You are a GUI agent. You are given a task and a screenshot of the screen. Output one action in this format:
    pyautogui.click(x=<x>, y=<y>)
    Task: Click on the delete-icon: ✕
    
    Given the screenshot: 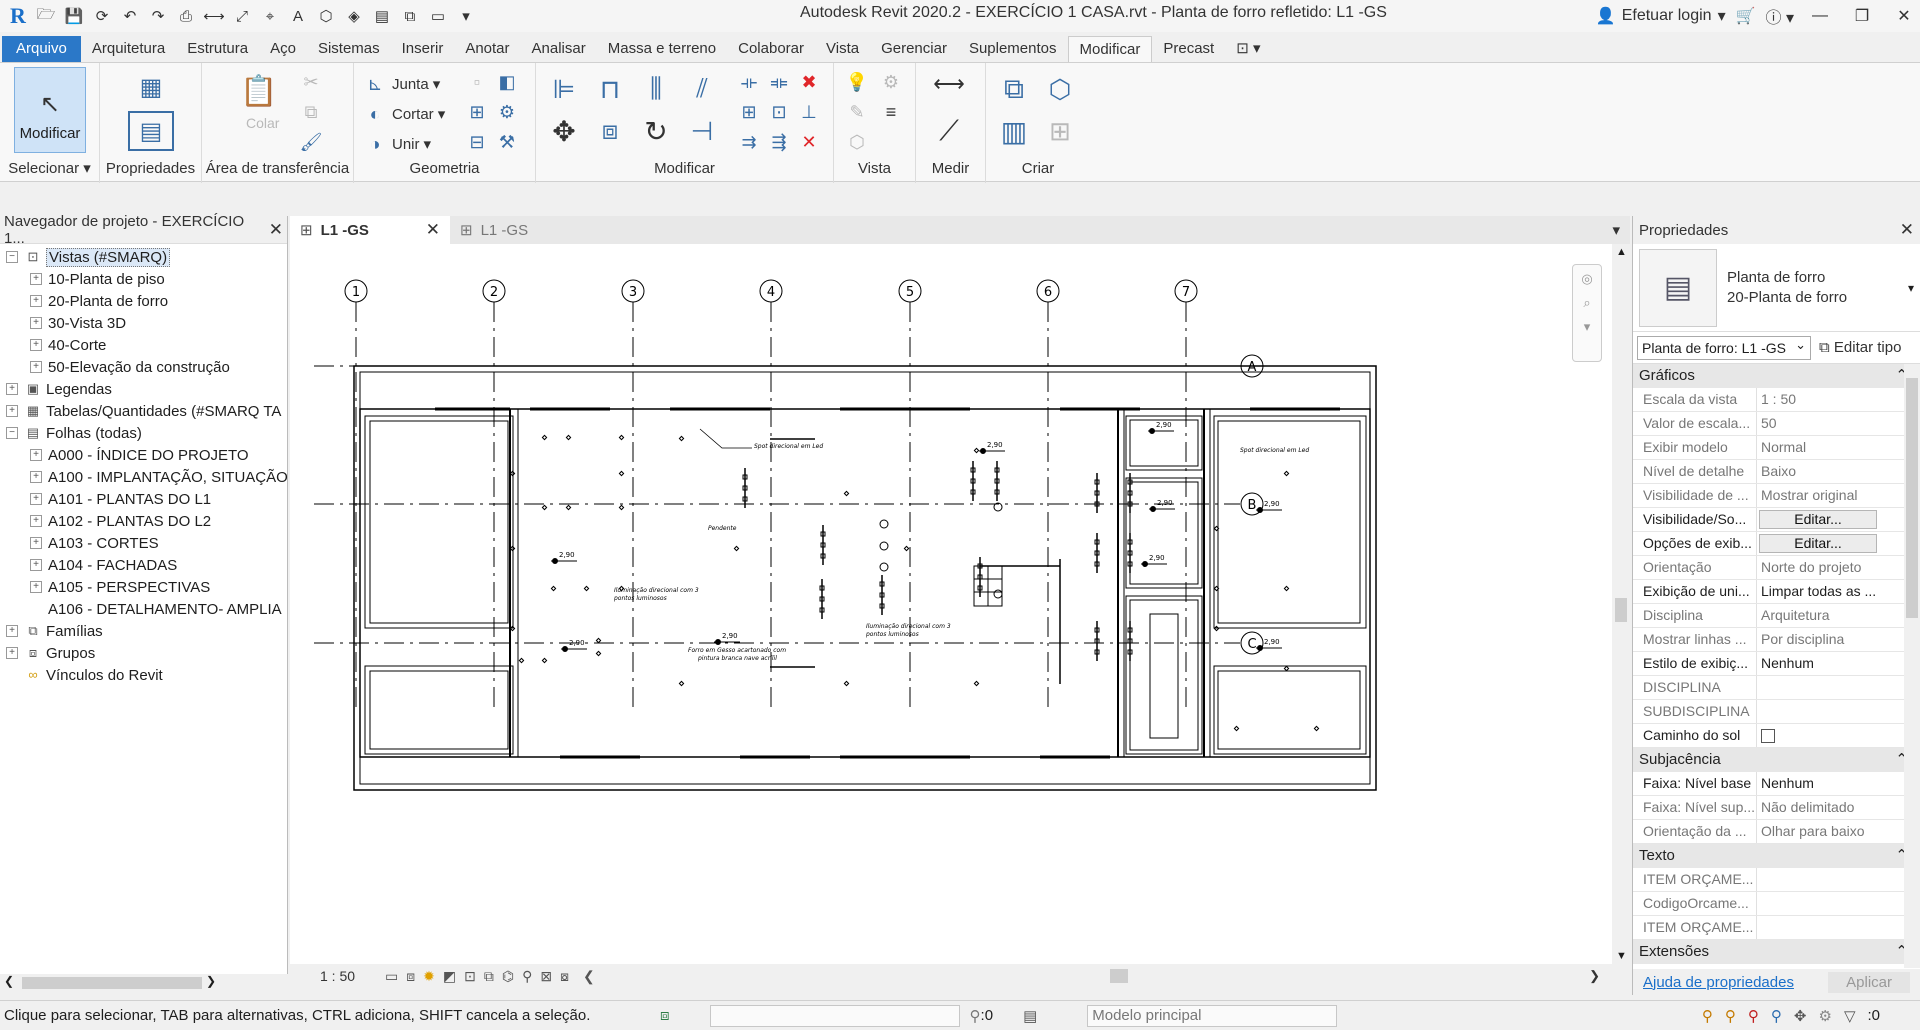 What is the action you would take?
    pyautogui.click(x=809, y=142)
    